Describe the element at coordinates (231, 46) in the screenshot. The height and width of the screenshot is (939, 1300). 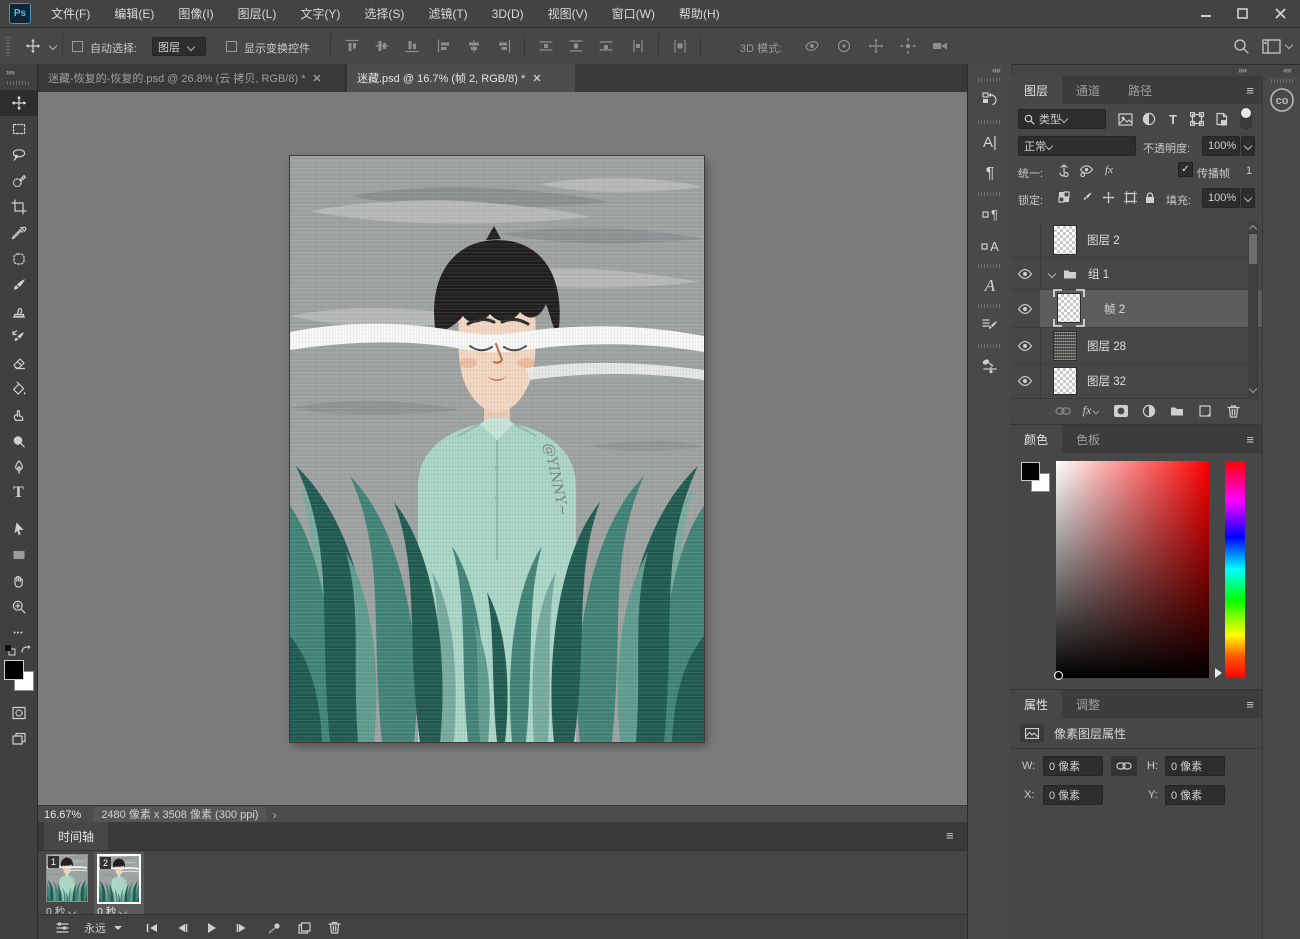
I see `show-transform-checkbox` at that location.